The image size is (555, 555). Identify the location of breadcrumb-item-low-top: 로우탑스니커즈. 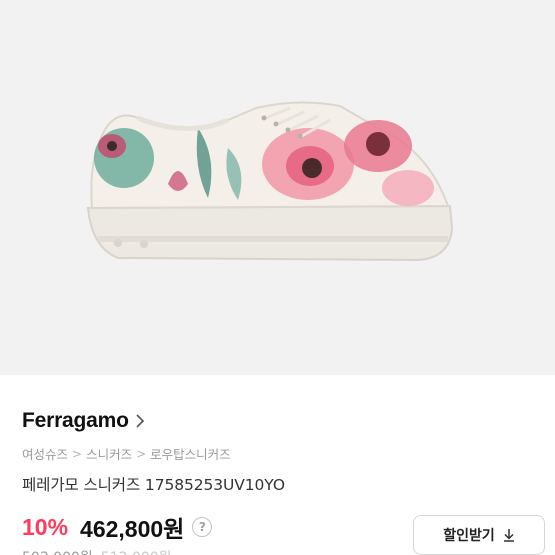
(190, 453).